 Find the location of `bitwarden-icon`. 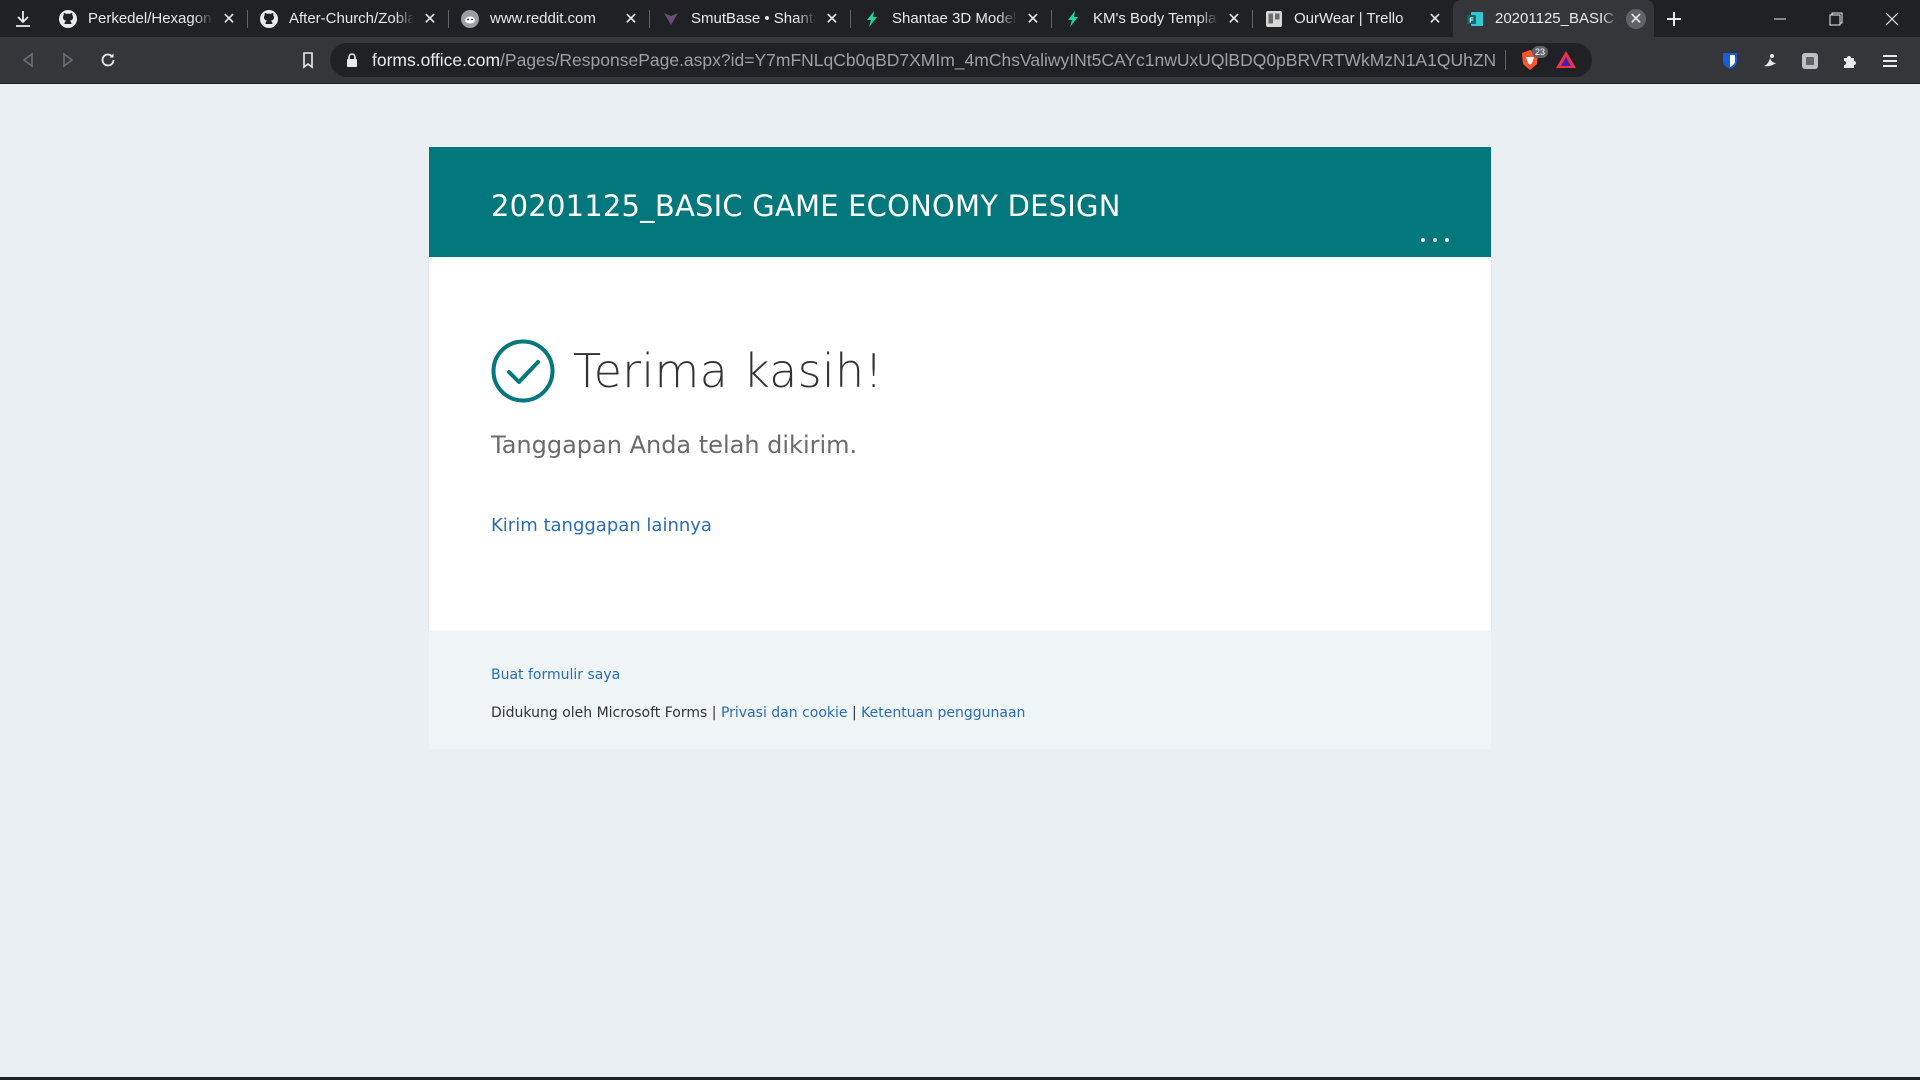

bitwarden-icon is located at coordinates (1730, 61).